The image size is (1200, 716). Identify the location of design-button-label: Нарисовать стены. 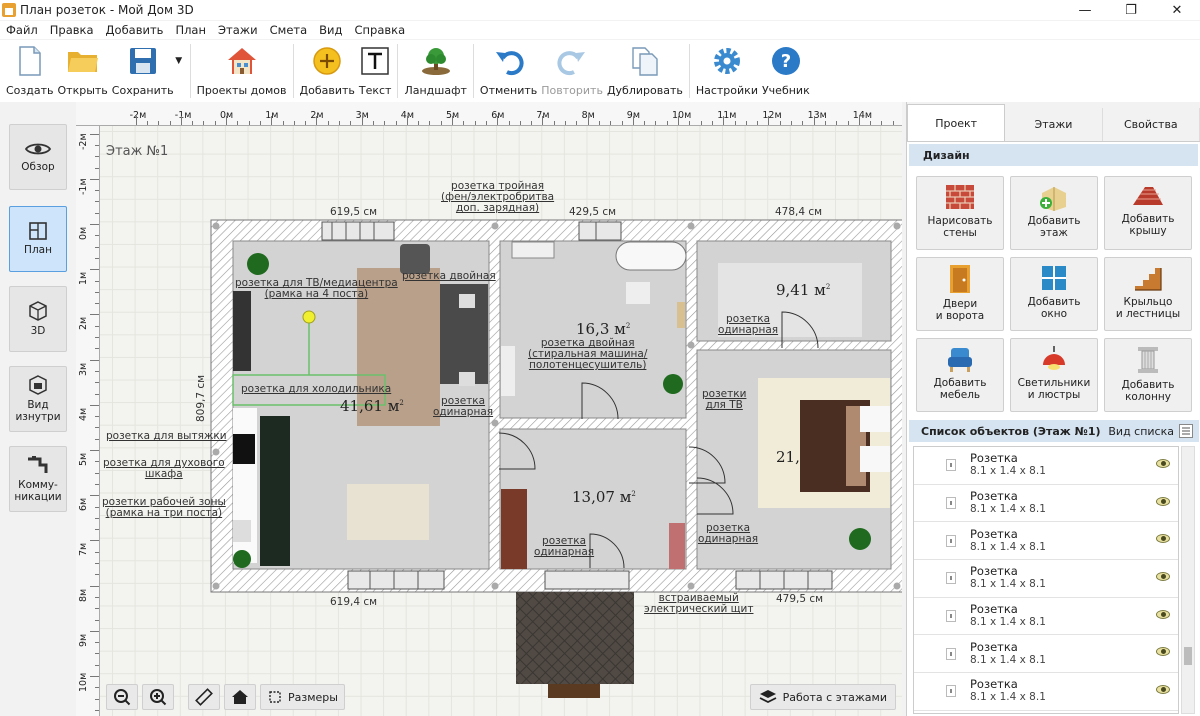
(960, 227).